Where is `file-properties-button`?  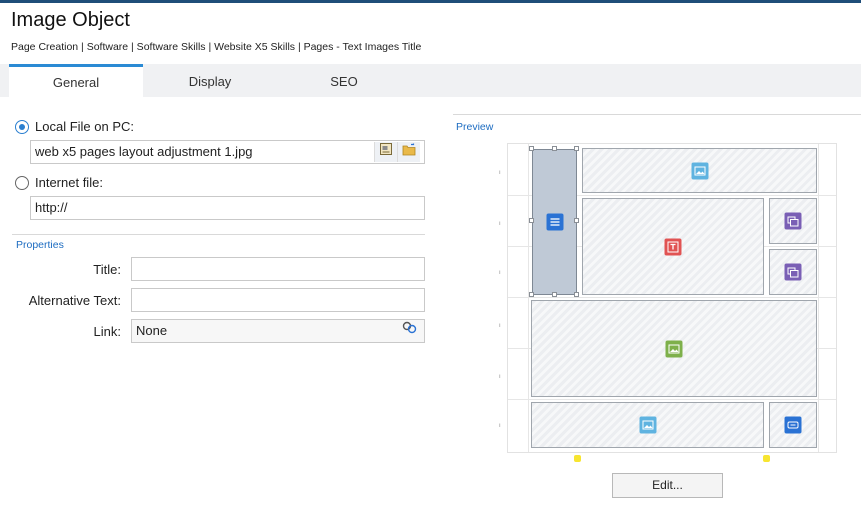 file-properties-button is located at coordinates (385, 152).